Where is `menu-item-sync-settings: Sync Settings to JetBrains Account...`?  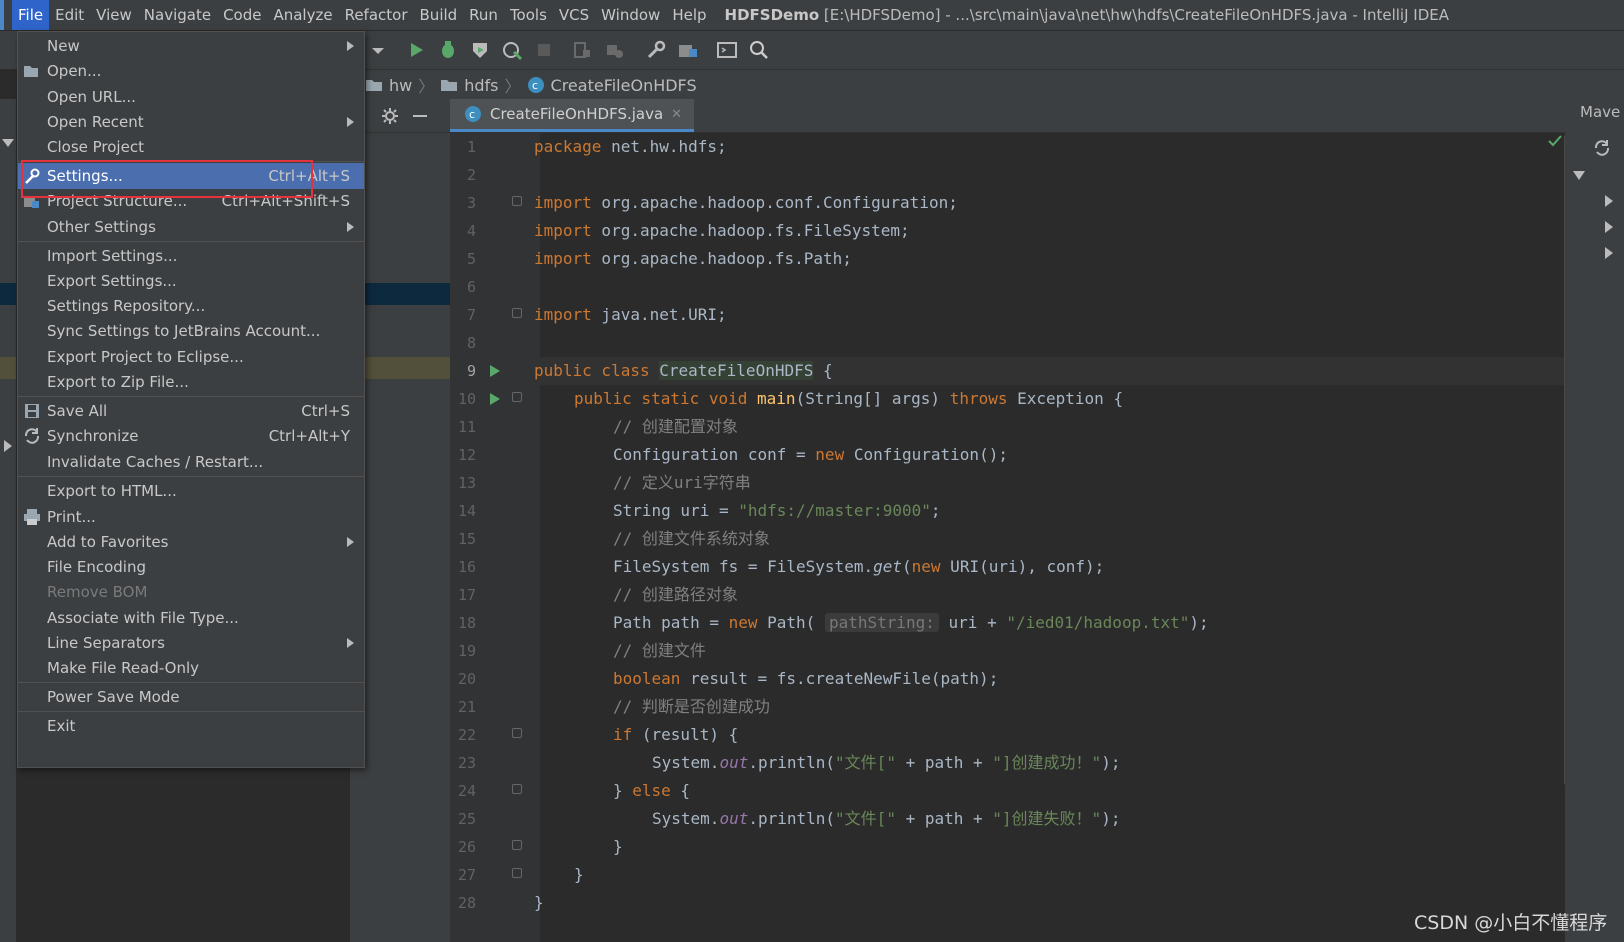 menu-item-sync-settings: Sync Settings to JetBrains Account... is located at coordinates (191, 331).